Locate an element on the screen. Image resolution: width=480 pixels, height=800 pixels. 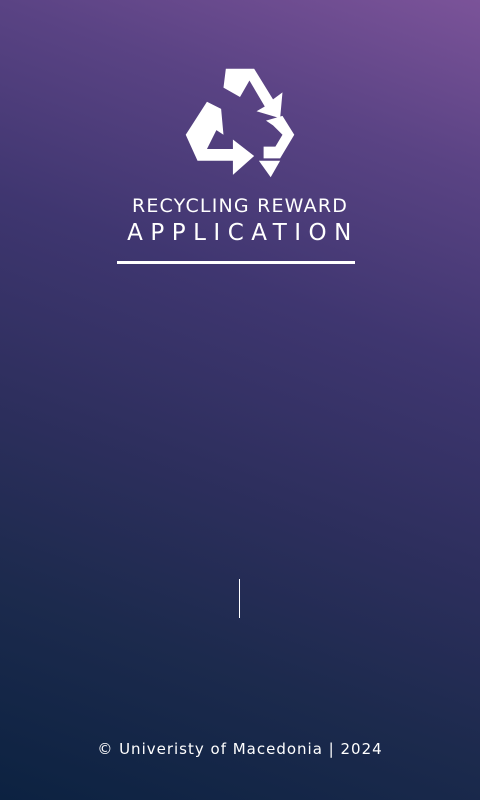
copyright-footer: © Univeristy of Macedonia | 2024 is located at coordinates (240, 749).